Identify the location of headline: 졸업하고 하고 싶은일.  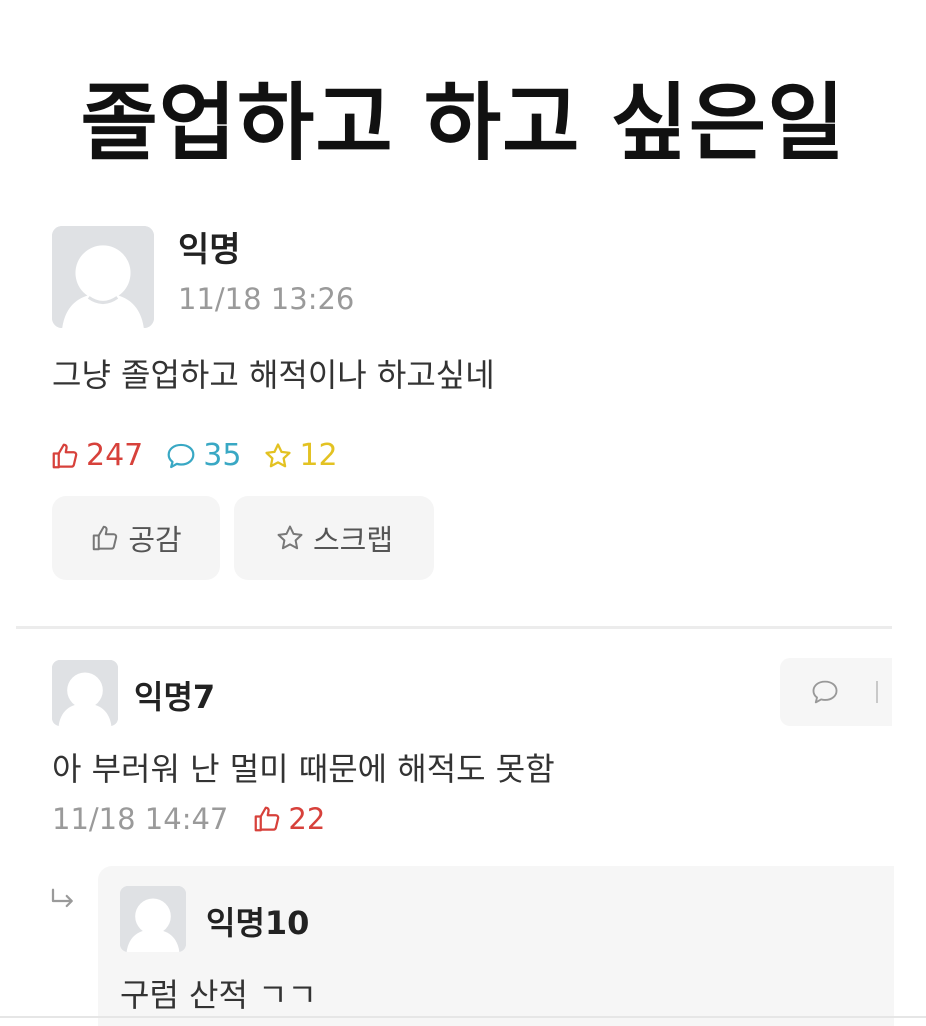
(463, 123).